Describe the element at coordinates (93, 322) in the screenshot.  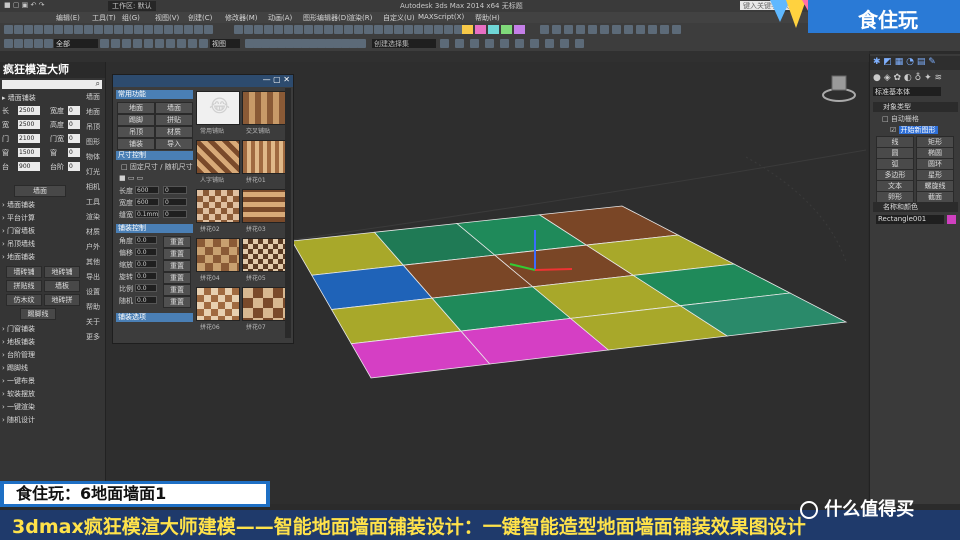
I see `side-tab: 关于` at that location.